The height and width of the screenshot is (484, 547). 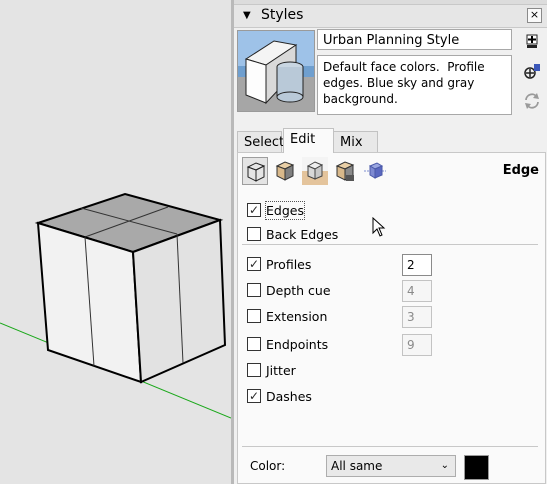 What do you see at coordinates (247, 15) in the screenshot?
I see `collapse-icon: ▼` at bounding box center [247, 15].